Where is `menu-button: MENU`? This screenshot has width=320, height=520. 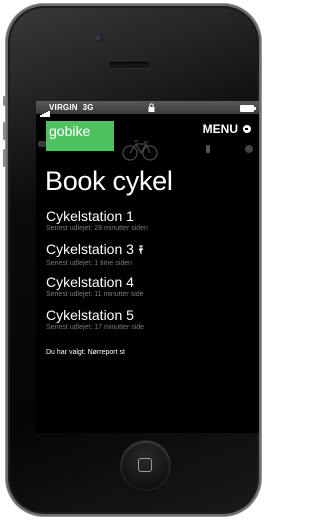
menu-button: MENU is located at coordinates (227, 129).